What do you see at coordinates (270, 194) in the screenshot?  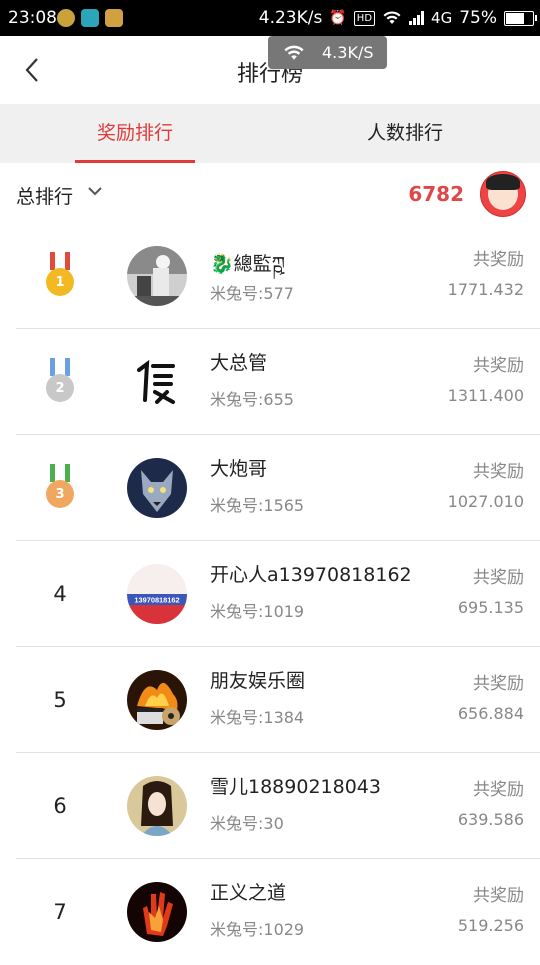 I see `filter-row: 总排行 6782` at bounding box center [270, 194].